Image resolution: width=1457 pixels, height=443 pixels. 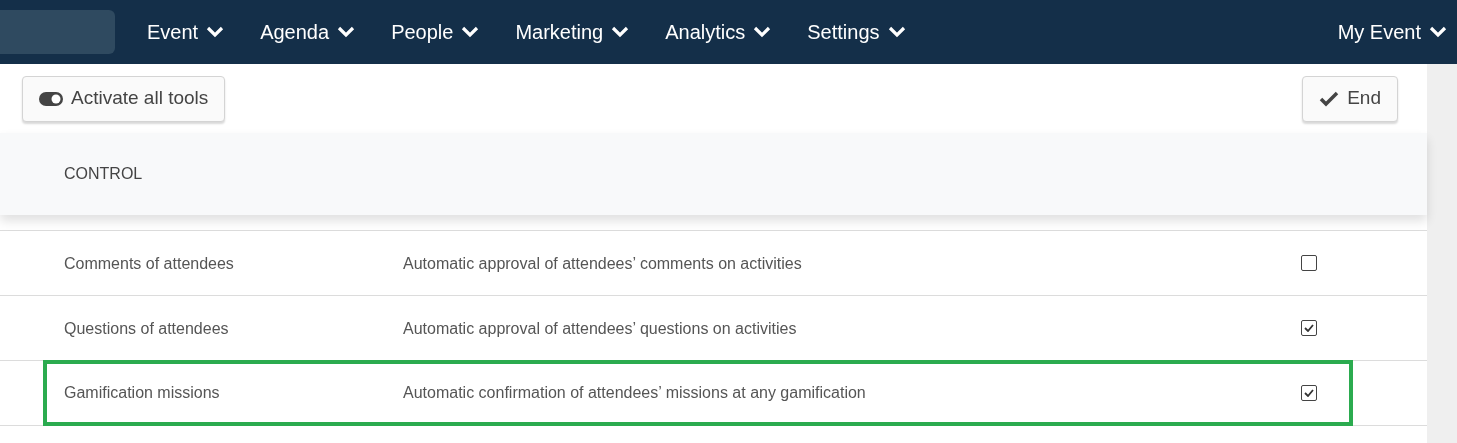 What do you see at coordinates (57, 32) in the screenshot?
I see `search-field` at bounding box center [57, 32].